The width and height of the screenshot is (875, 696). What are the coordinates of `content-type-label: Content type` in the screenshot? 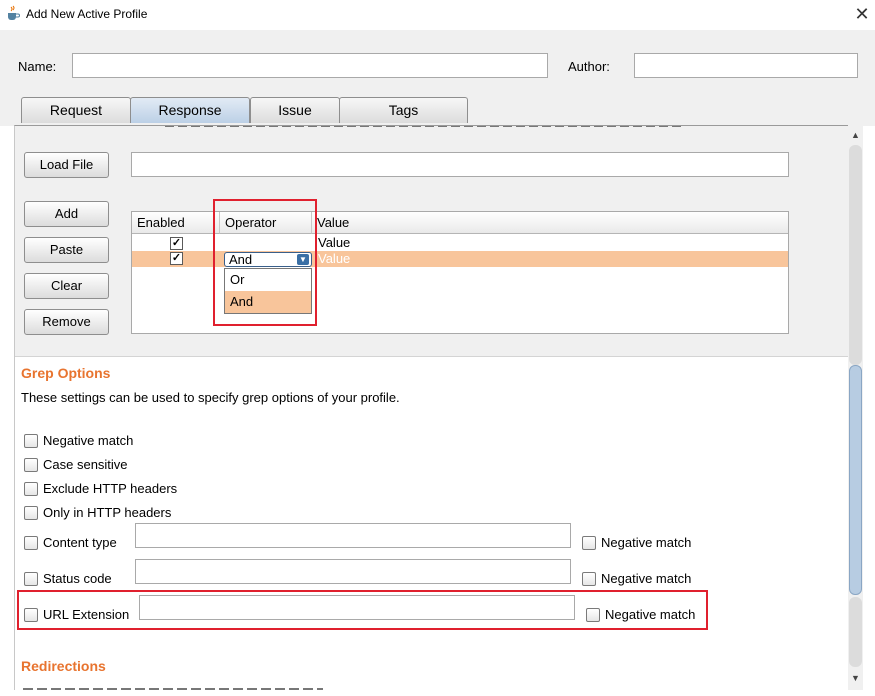 It's located at (80, 542).